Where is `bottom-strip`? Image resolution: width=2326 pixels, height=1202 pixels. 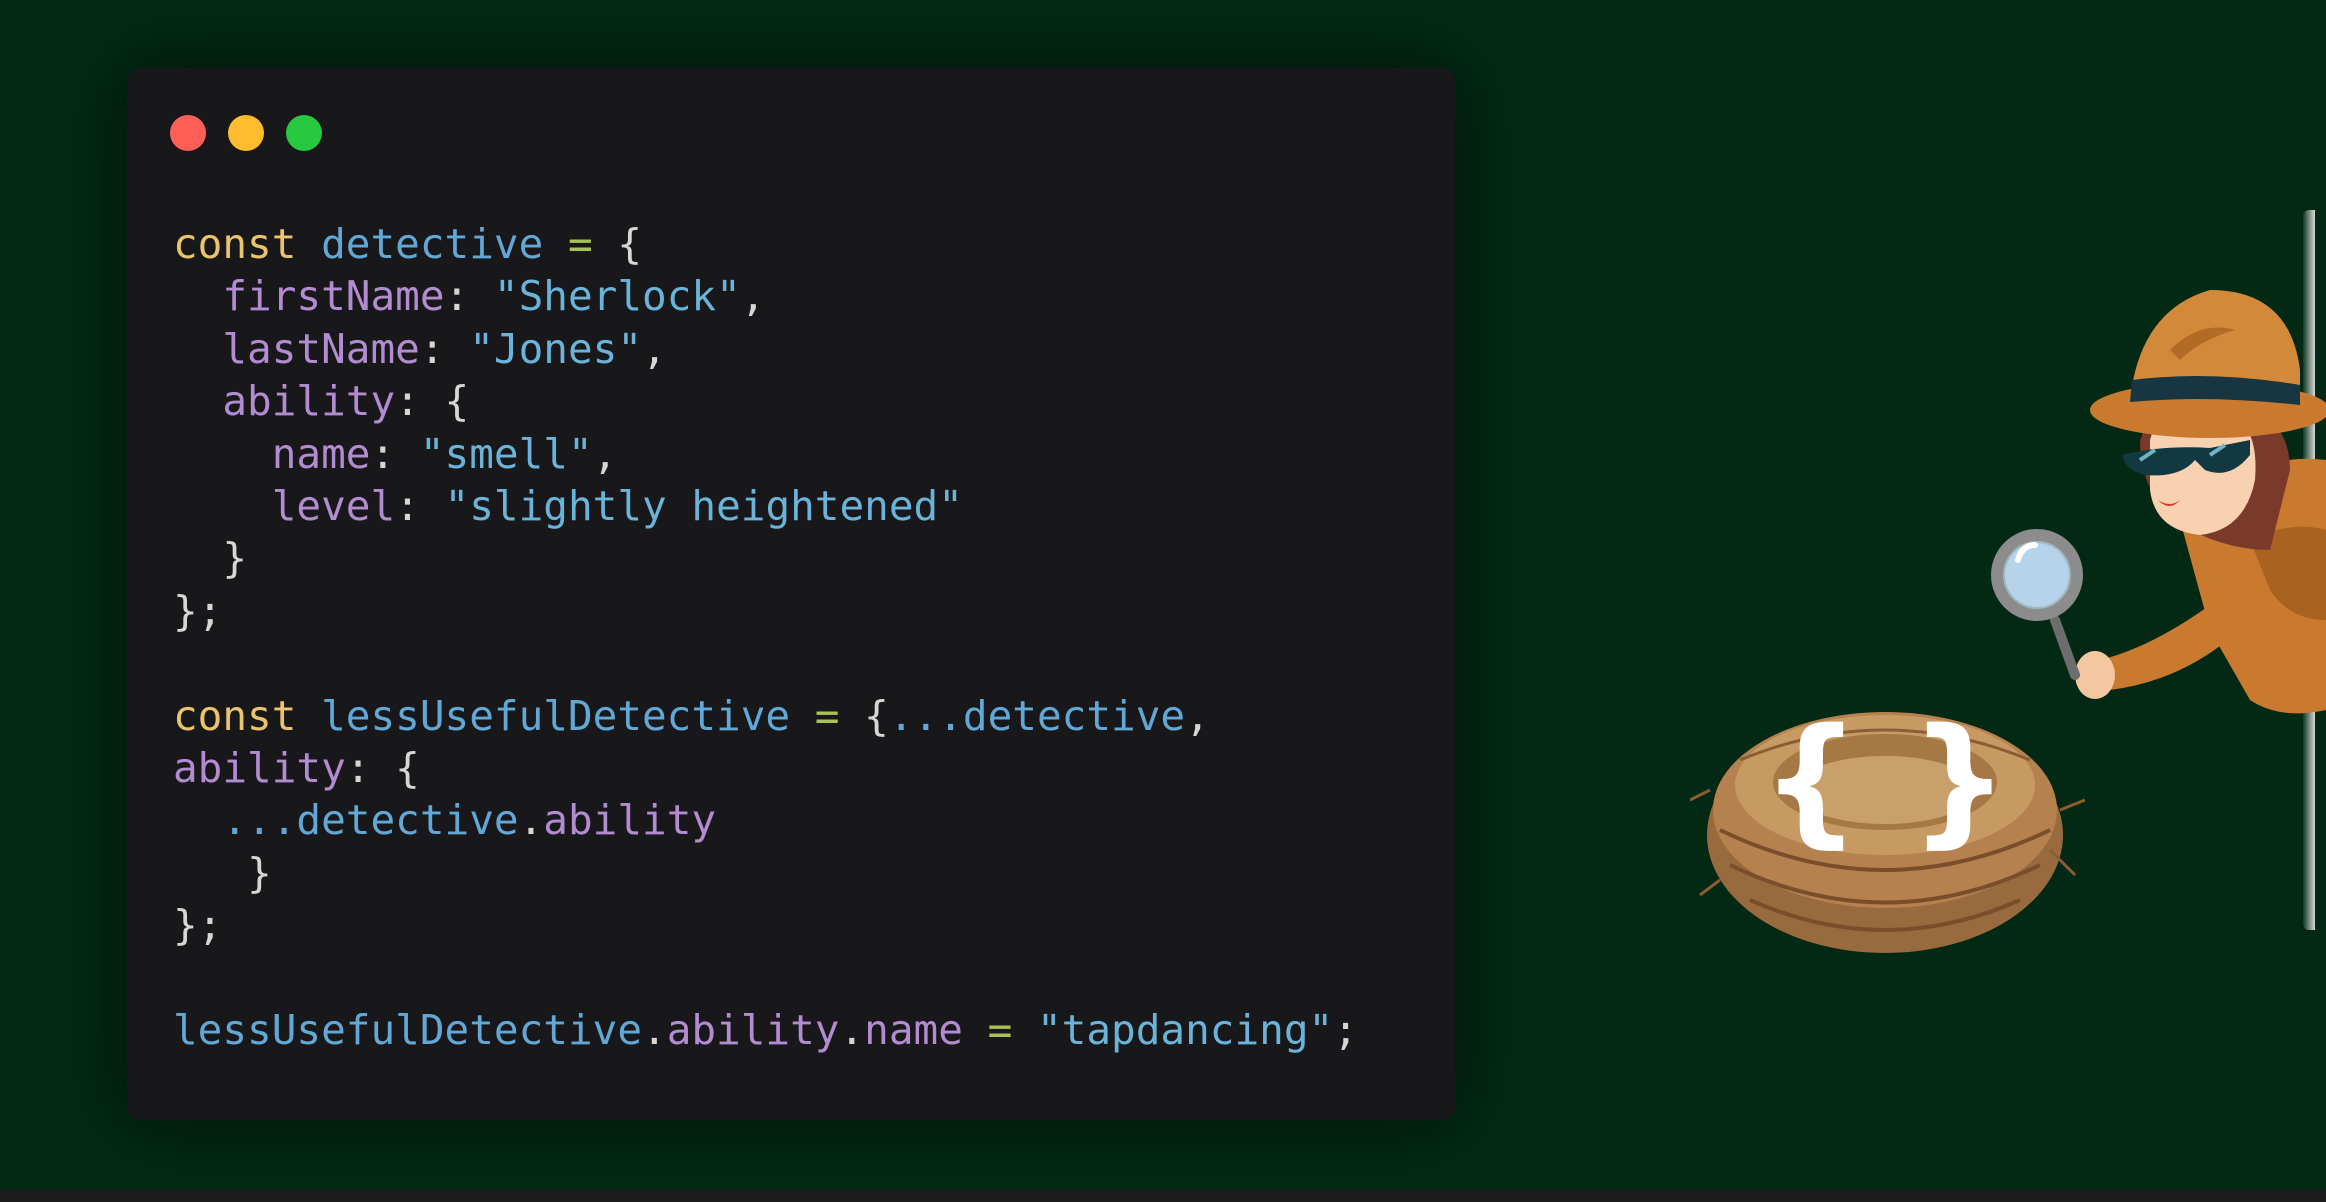
bottom-strip is located at coordinates (1163, 1196).